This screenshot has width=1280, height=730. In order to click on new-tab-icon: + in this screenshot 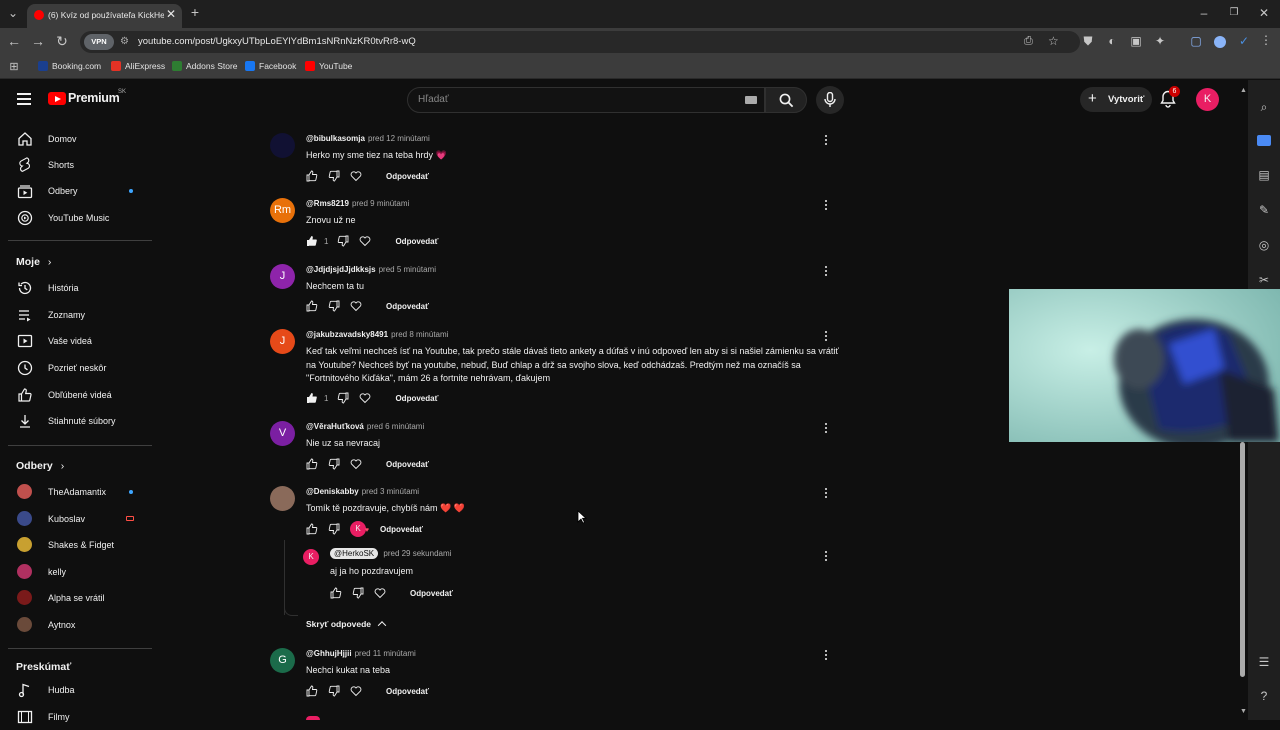, I will do `click(195, 12)`.